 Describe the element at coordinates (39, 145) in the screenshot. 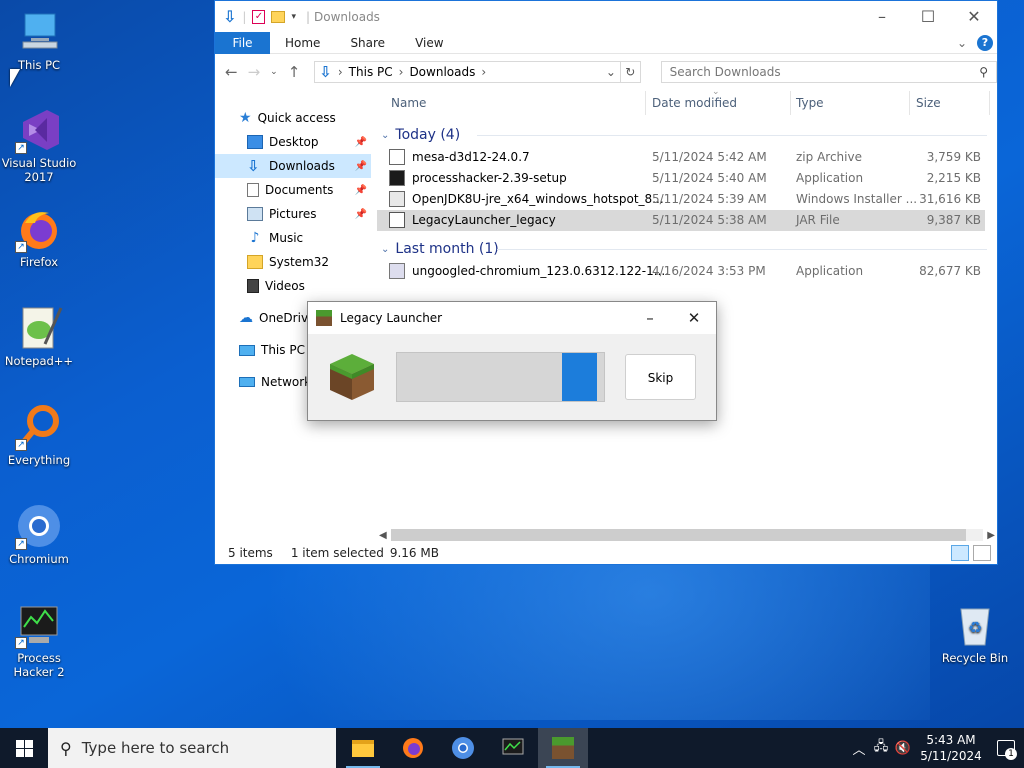

I see `desktop-icon-visual-studio: ↗ Visual Studio 2017` at that location.